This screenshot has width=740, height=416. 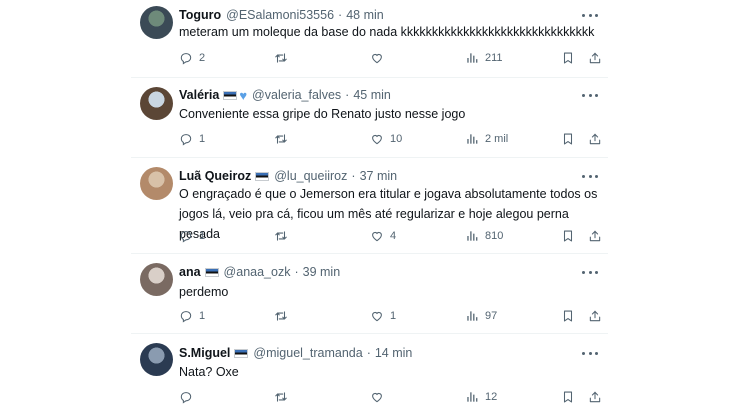 I want to click on author-name: Luã Queiroz, so click(x=215, y=176).